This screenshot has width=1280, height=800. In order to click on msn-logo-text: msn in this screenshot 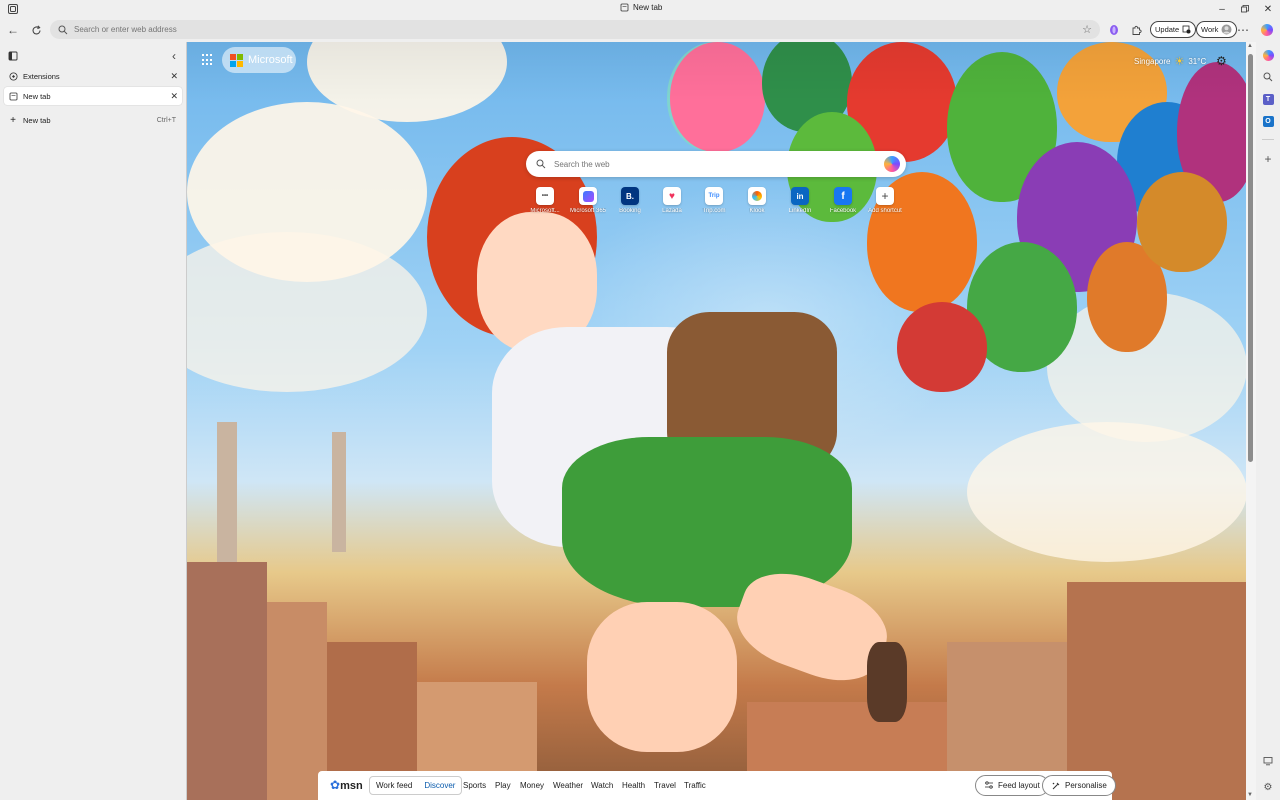, I will do `click(351, 786)`.